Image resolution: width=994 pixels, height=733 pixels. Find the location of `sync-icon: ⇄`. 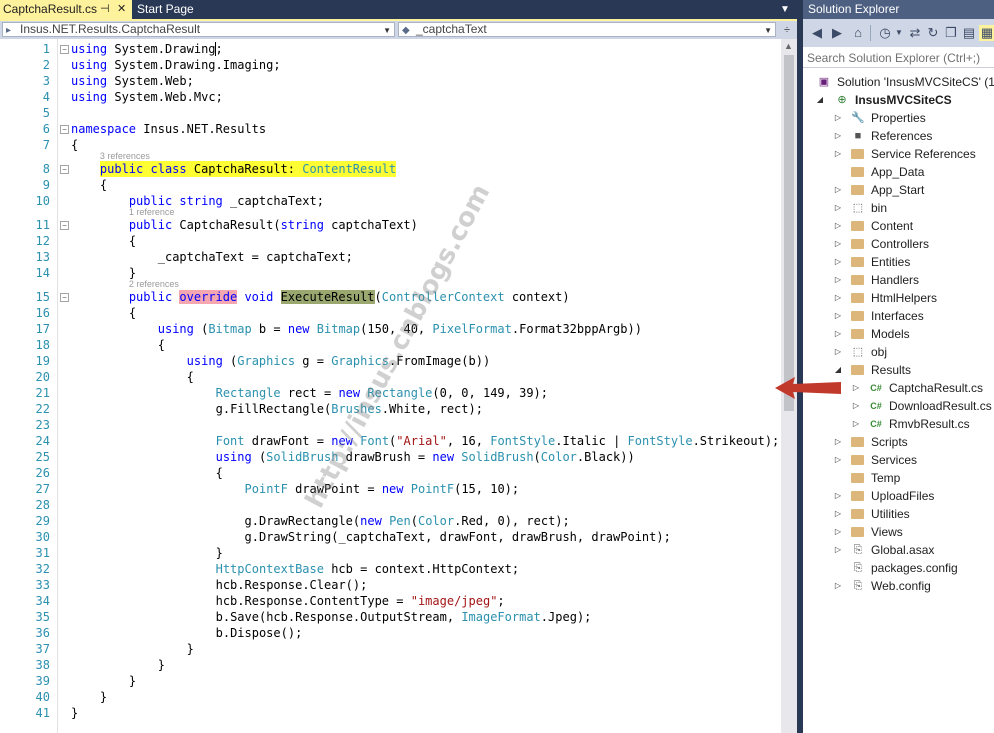

sync-icon: ⇄ is located at coordinates (915, 33).